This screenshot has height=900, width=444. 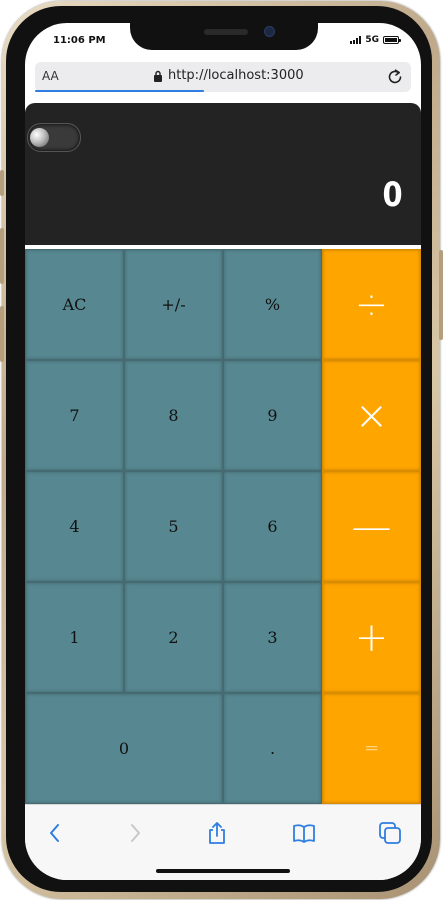 What do you see at coordinates (224, 36) in the screenshot?
I see `notch` at bounding box center [224, 36].